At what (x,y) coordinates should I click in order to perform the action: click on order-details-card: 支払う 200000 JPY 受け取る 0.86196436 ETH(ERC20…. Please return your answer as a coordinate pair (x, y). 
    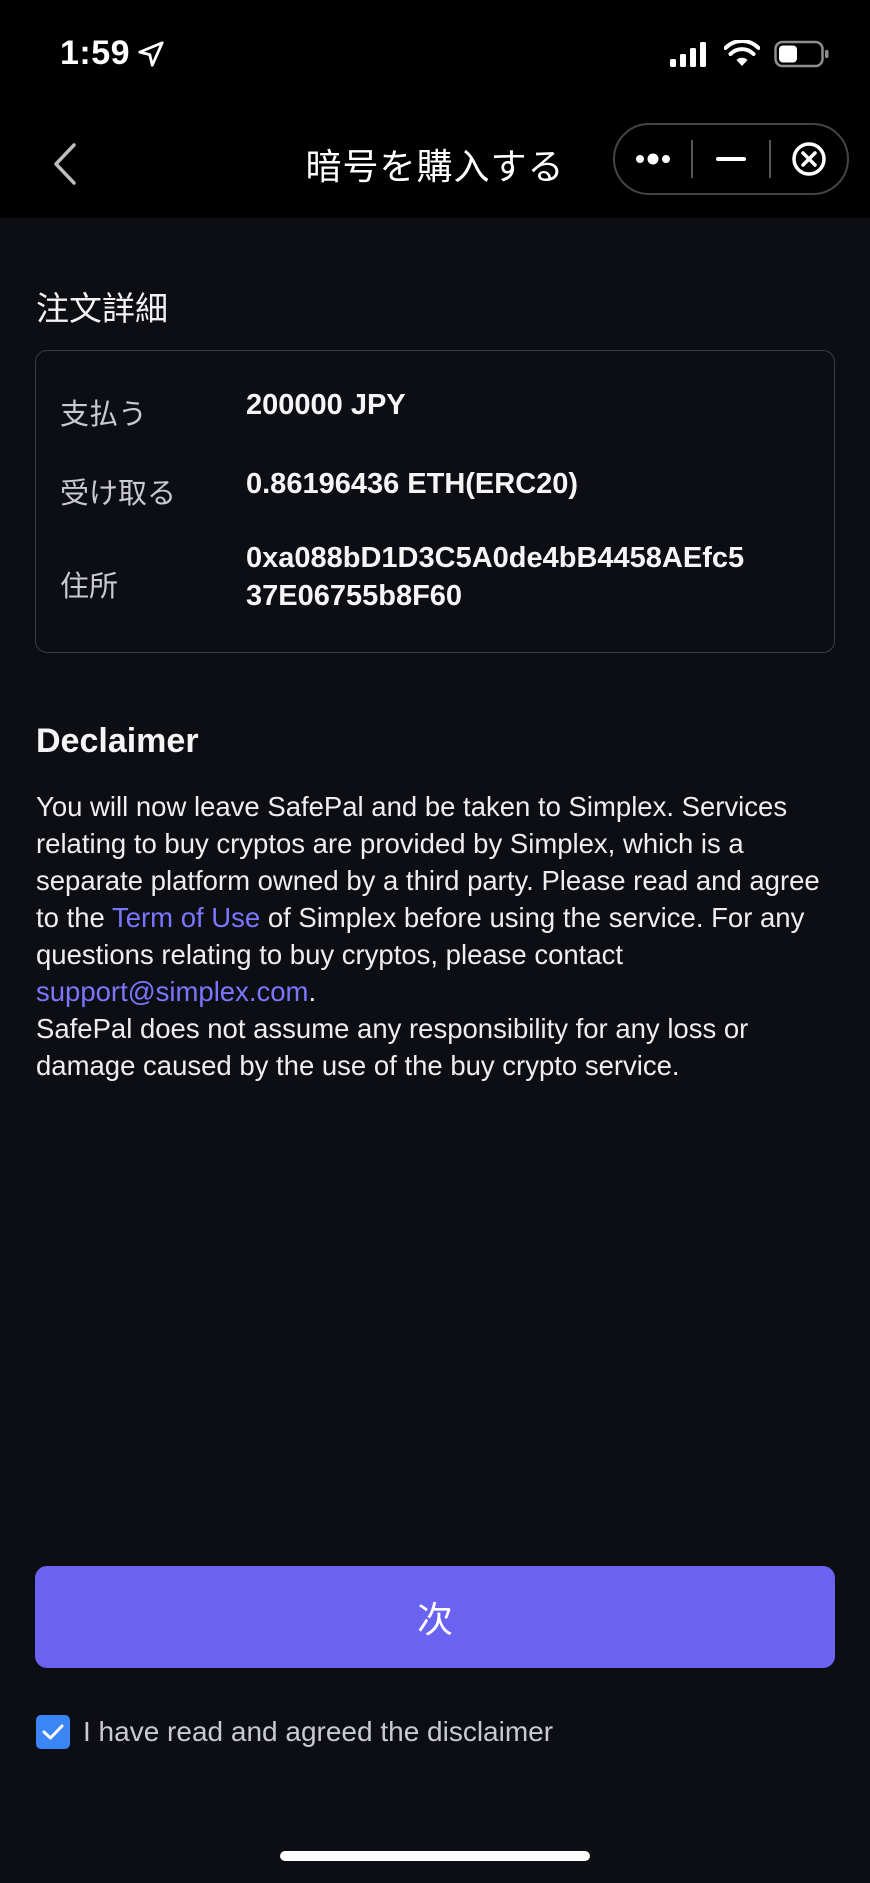
    Looking at the image, I should click on (435, 501).